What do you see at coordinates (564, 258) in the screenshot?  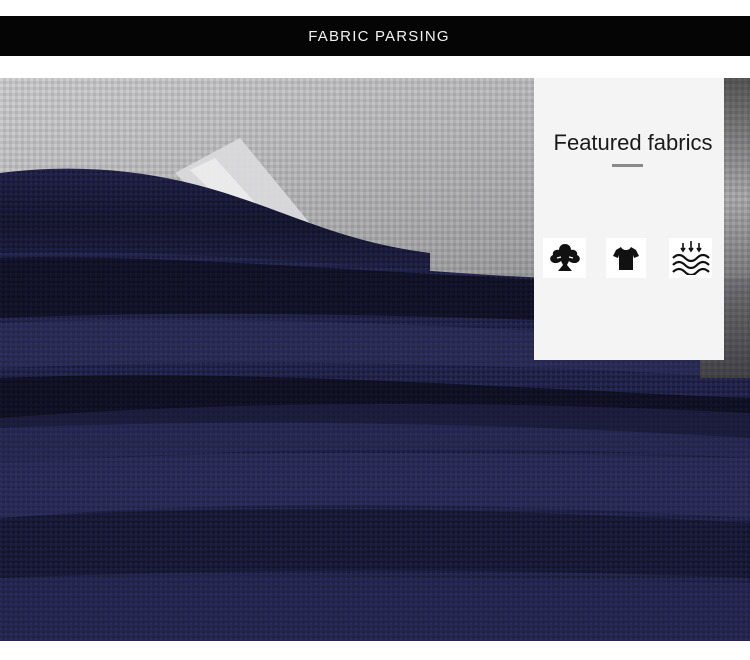 I see `cotton-tree-icon` at bounding box center [564, 258].